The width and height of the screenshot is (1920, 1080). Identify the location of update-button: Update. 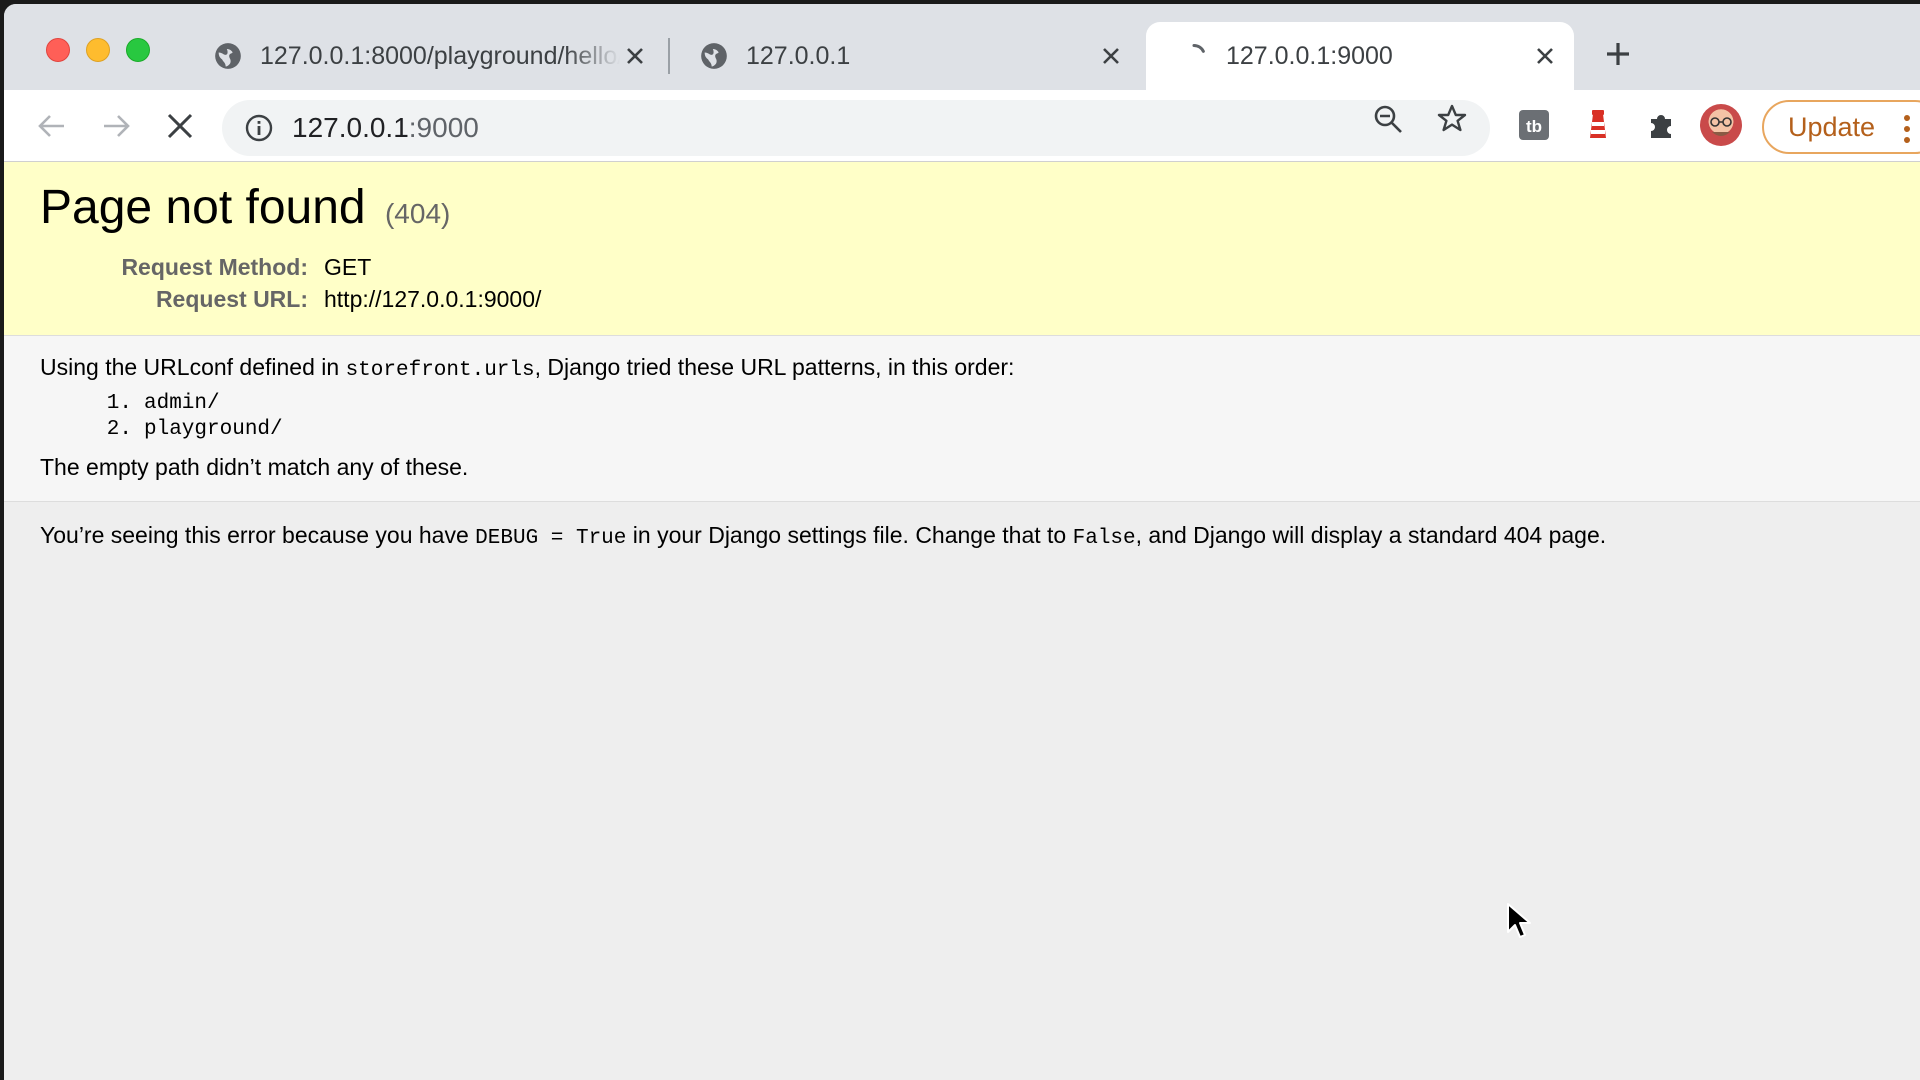
(1841, 127).